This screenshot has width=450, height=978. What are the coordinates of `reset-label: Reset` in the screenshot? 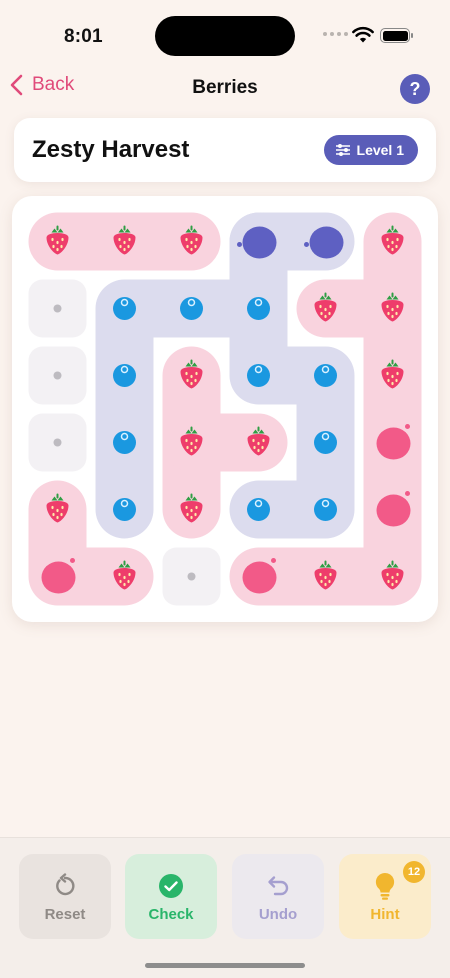 It's located at (65, 914).